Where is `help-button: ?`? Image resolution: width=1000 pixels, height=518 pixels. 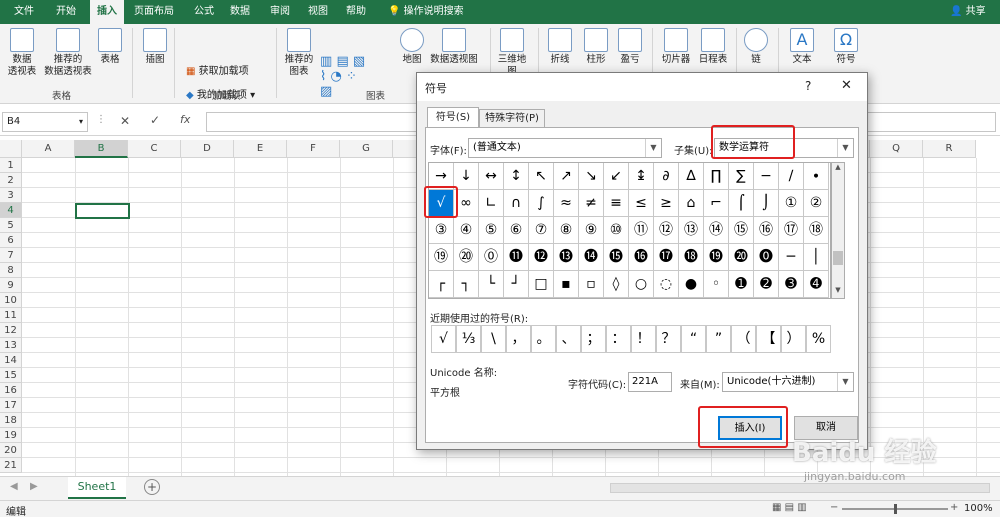 help-button: ? is located at coordinates (808, 86).